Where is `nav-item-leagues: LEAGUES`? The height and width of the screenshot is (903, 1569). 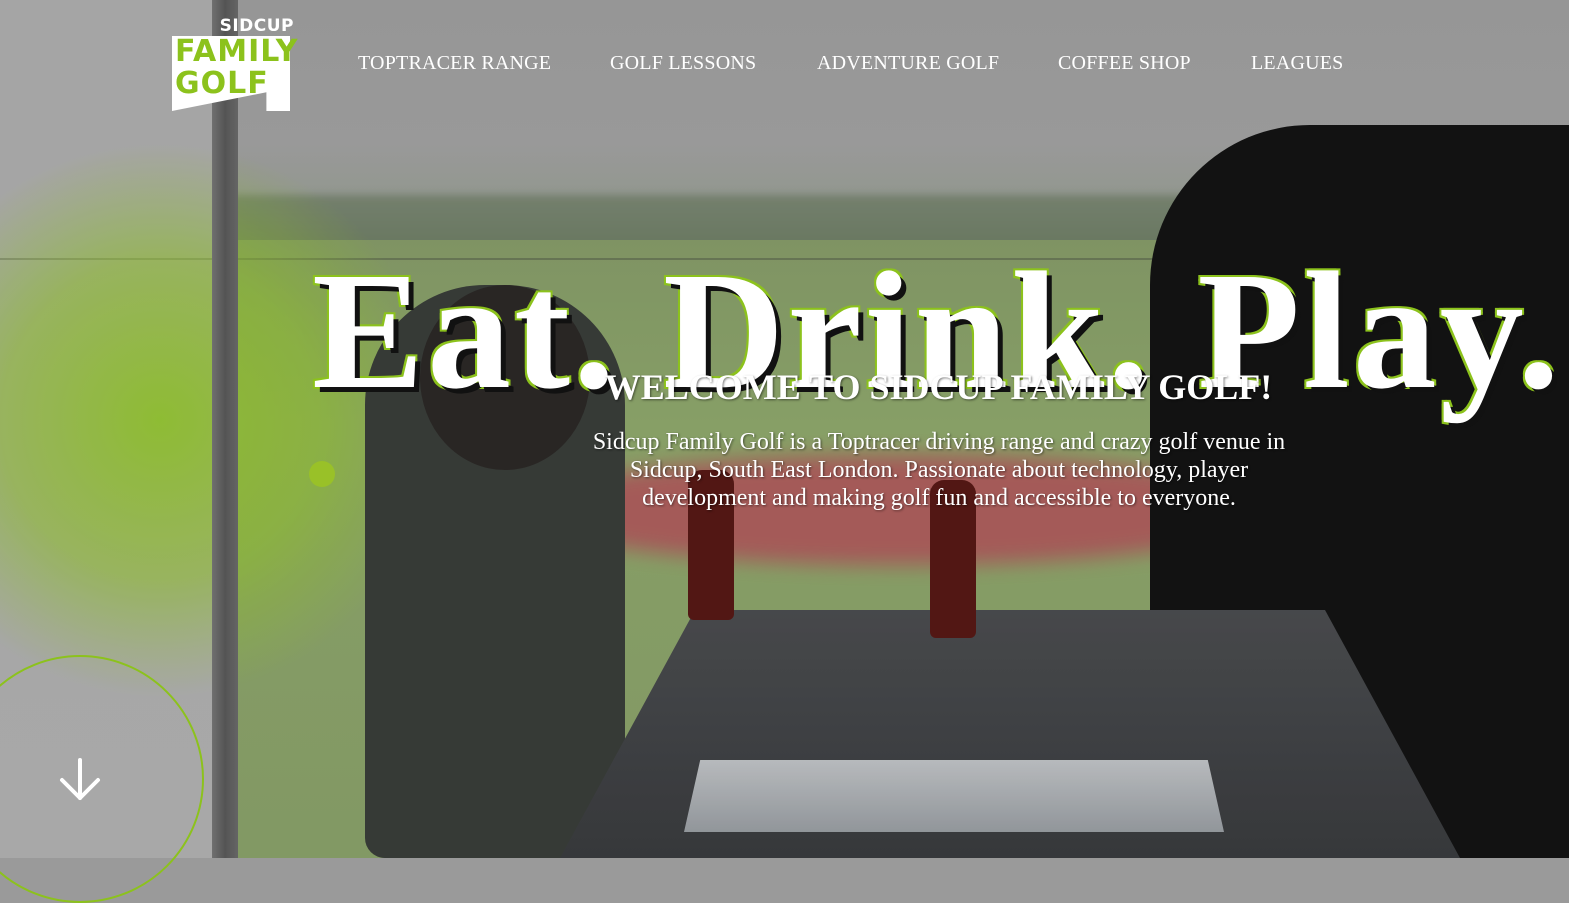
nav-item-leagues: LEAGUES is located at coordinates (1297, 63).